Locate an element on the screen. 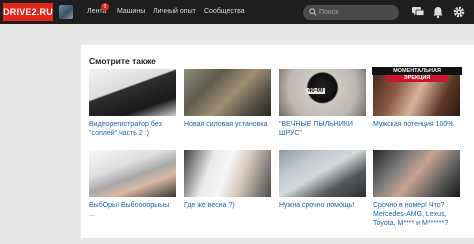  search-input is located at coordinates (357, 12).